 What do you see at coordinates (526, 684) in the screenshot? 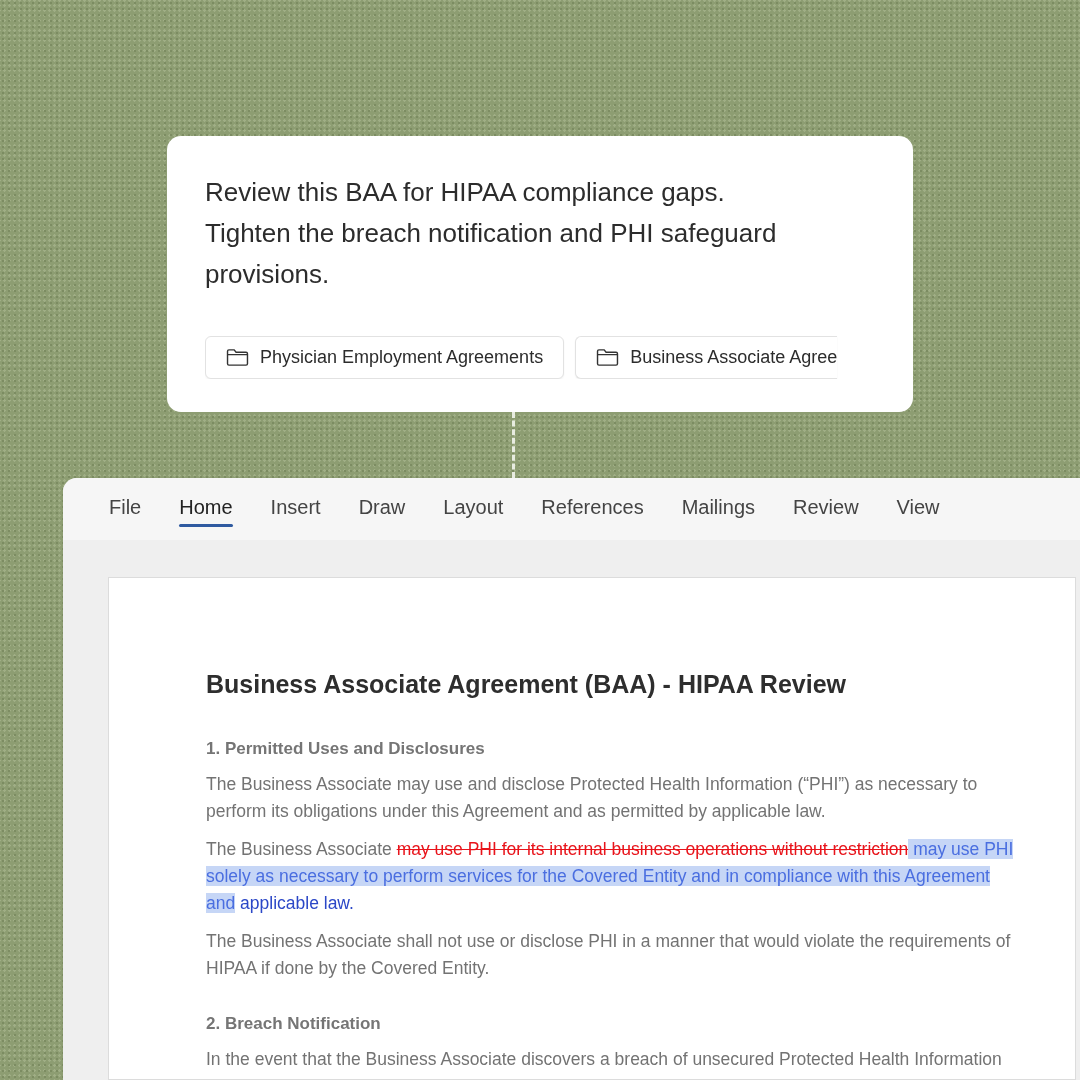
I see `document-title: Business Associate Agreement (BAA) - HIPAA Review` at bounding box center [526, 684].